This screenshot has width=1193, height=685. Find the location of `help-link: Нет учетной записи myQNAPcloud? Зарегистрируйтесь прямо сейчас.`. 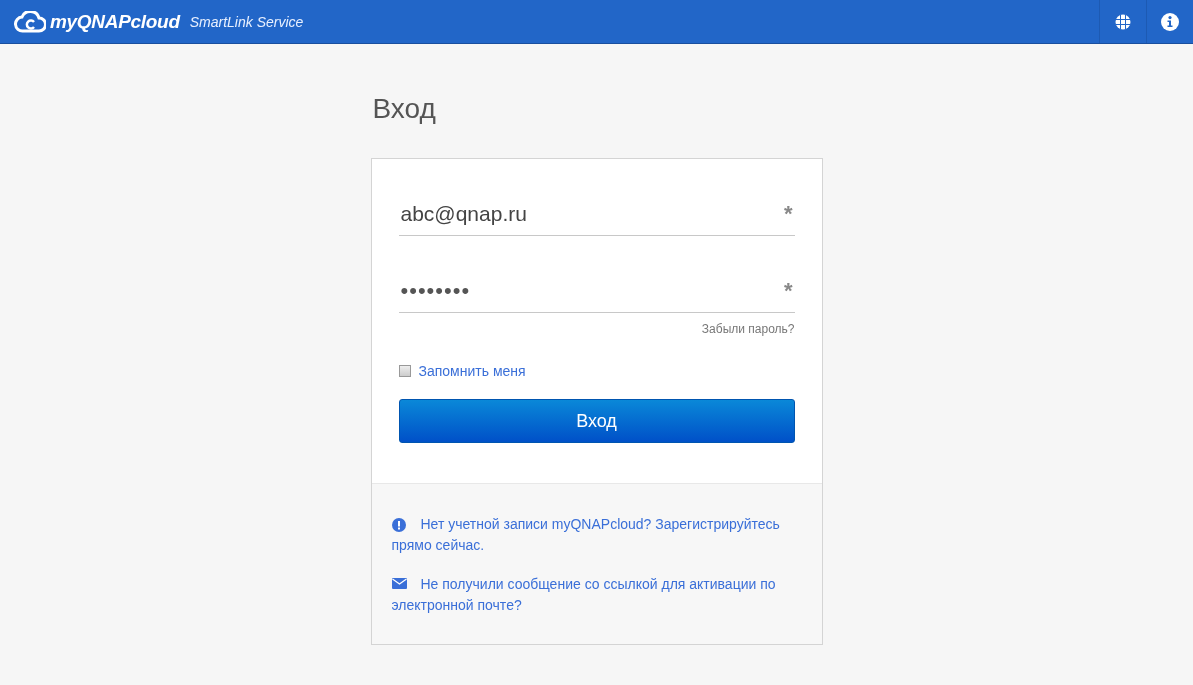

help-link: Нет учетной записи myQNAPcloud? Зарегистрируйтесь прямо сейчас. is located at coordinates (596, 535).